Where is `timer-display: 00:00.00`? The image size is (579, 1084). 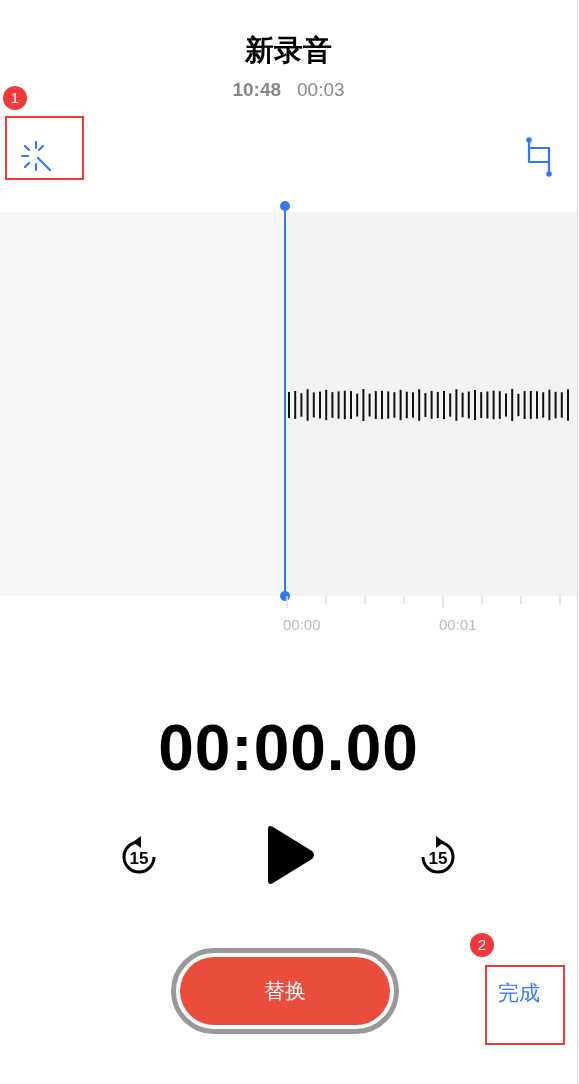
timer-display: 00:00.00 is located at coordinates (288, 748).